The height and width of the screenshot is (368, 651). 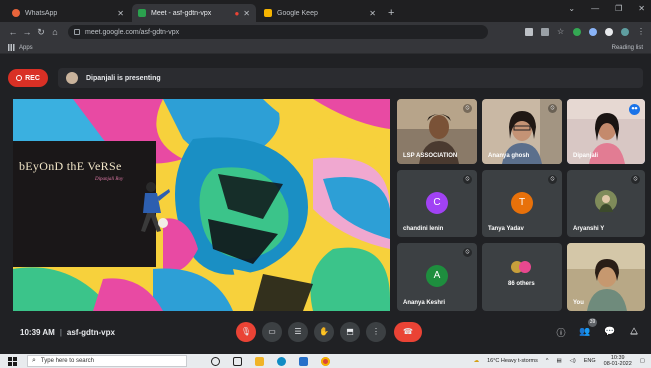 I want to click on participant-name: LSP ASSOCIATION, so click(x=430, y=156).